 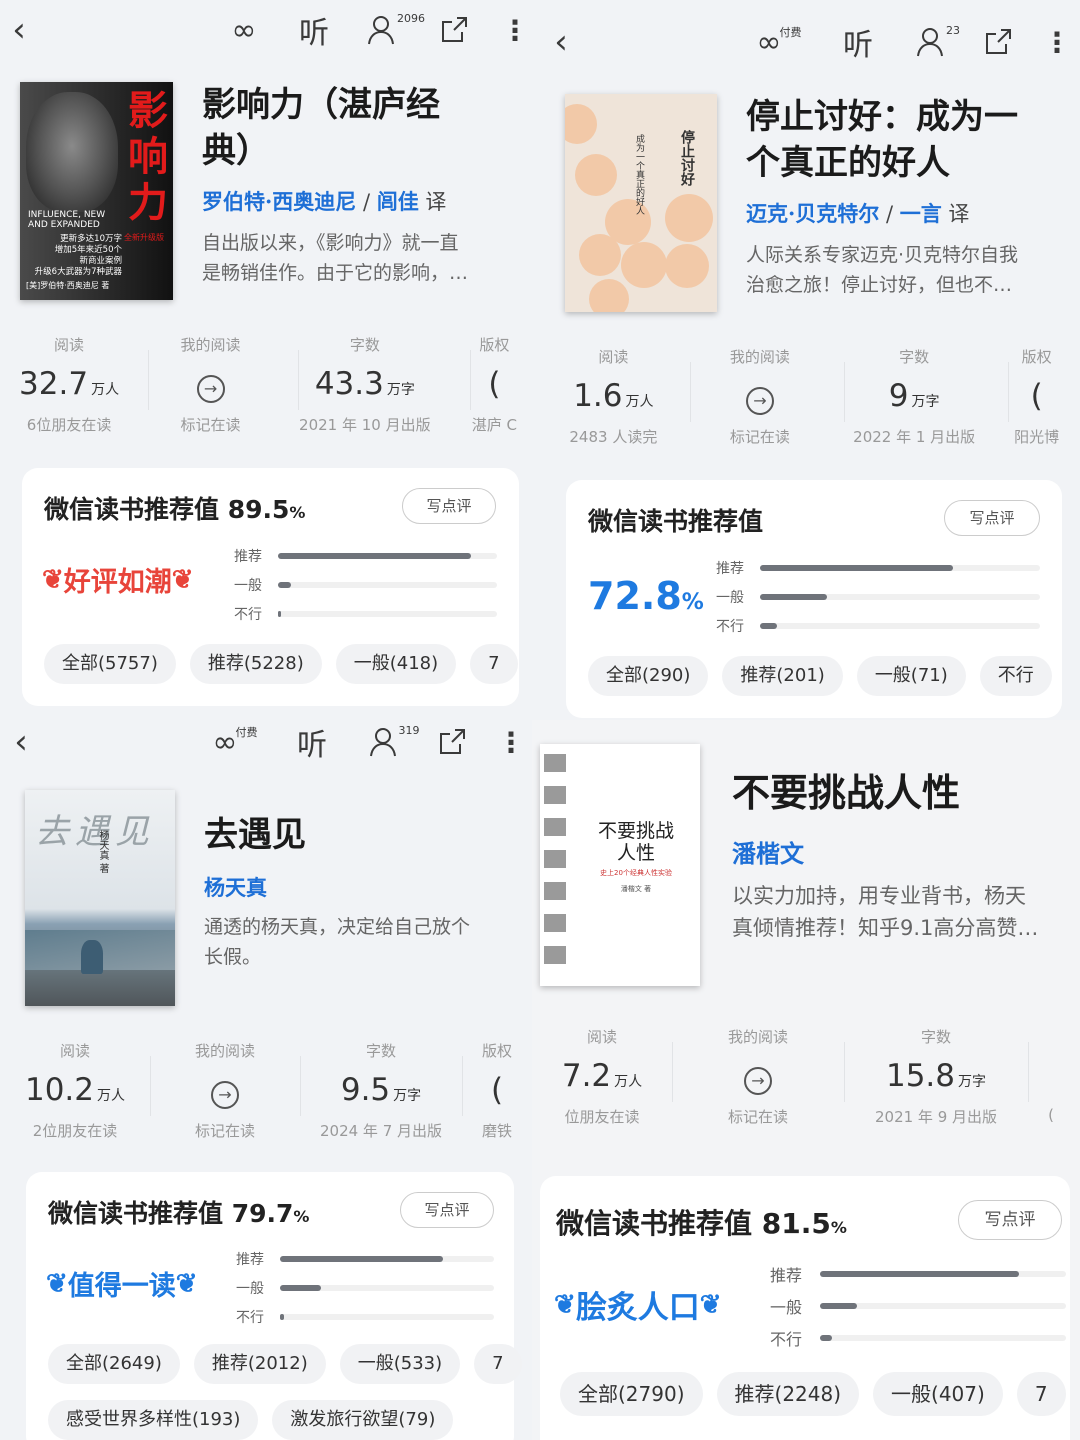 What do you see at coordinates (631, 1394) in the screenshot?
I see `chip-all: 全部(2790)` at bounding box center [631, 1394].